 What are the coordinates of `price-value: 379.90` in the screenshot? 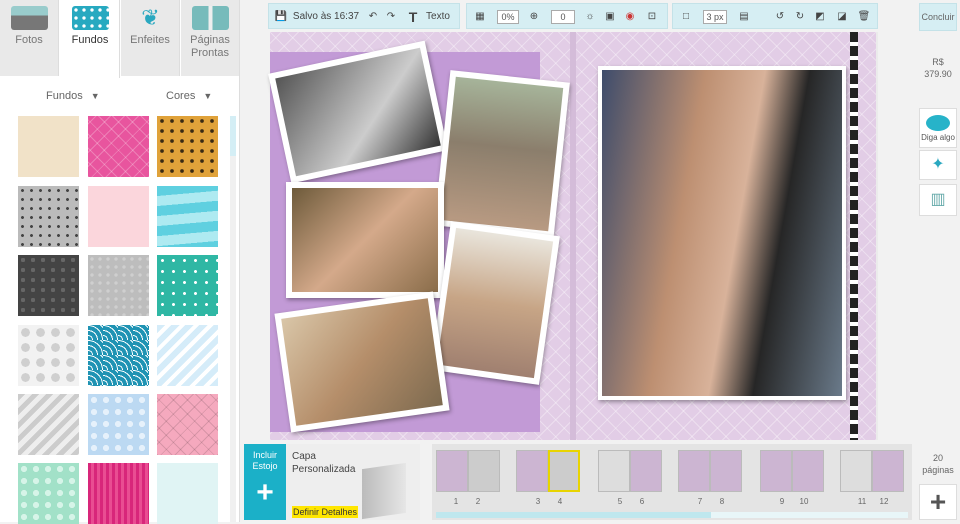 It's located at (938, 74).